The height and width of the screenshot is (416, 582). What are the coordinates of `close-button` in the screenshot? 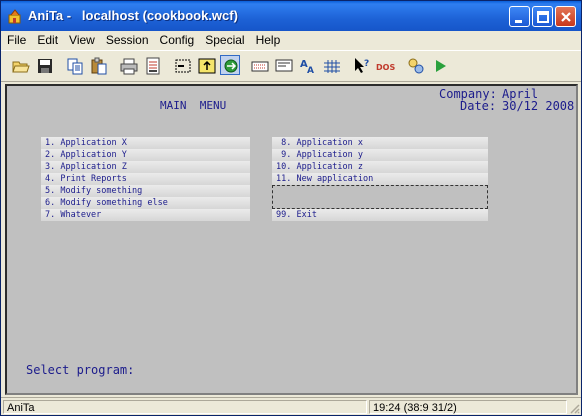 It's located at (565, 16).